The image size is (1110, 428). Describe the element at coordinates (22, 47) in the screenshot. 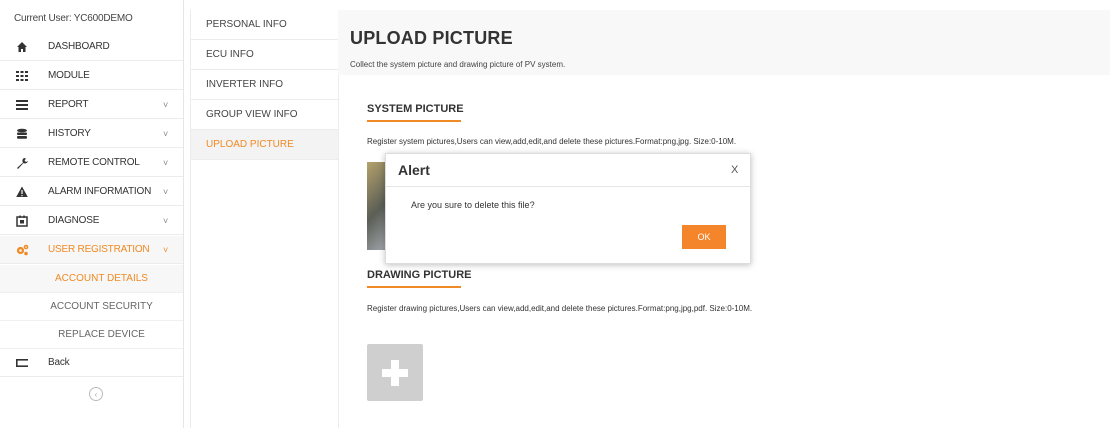

I see `home-icon` at that location.